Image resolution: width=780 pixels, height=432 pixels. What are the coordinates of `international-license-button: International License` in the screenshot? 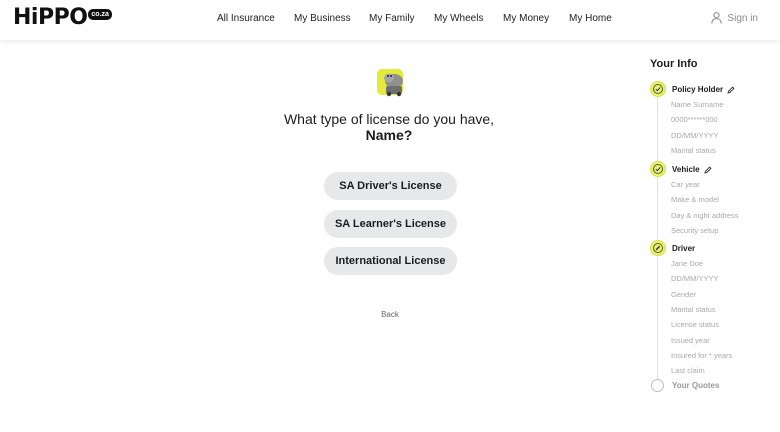 It's located at (390, 261).